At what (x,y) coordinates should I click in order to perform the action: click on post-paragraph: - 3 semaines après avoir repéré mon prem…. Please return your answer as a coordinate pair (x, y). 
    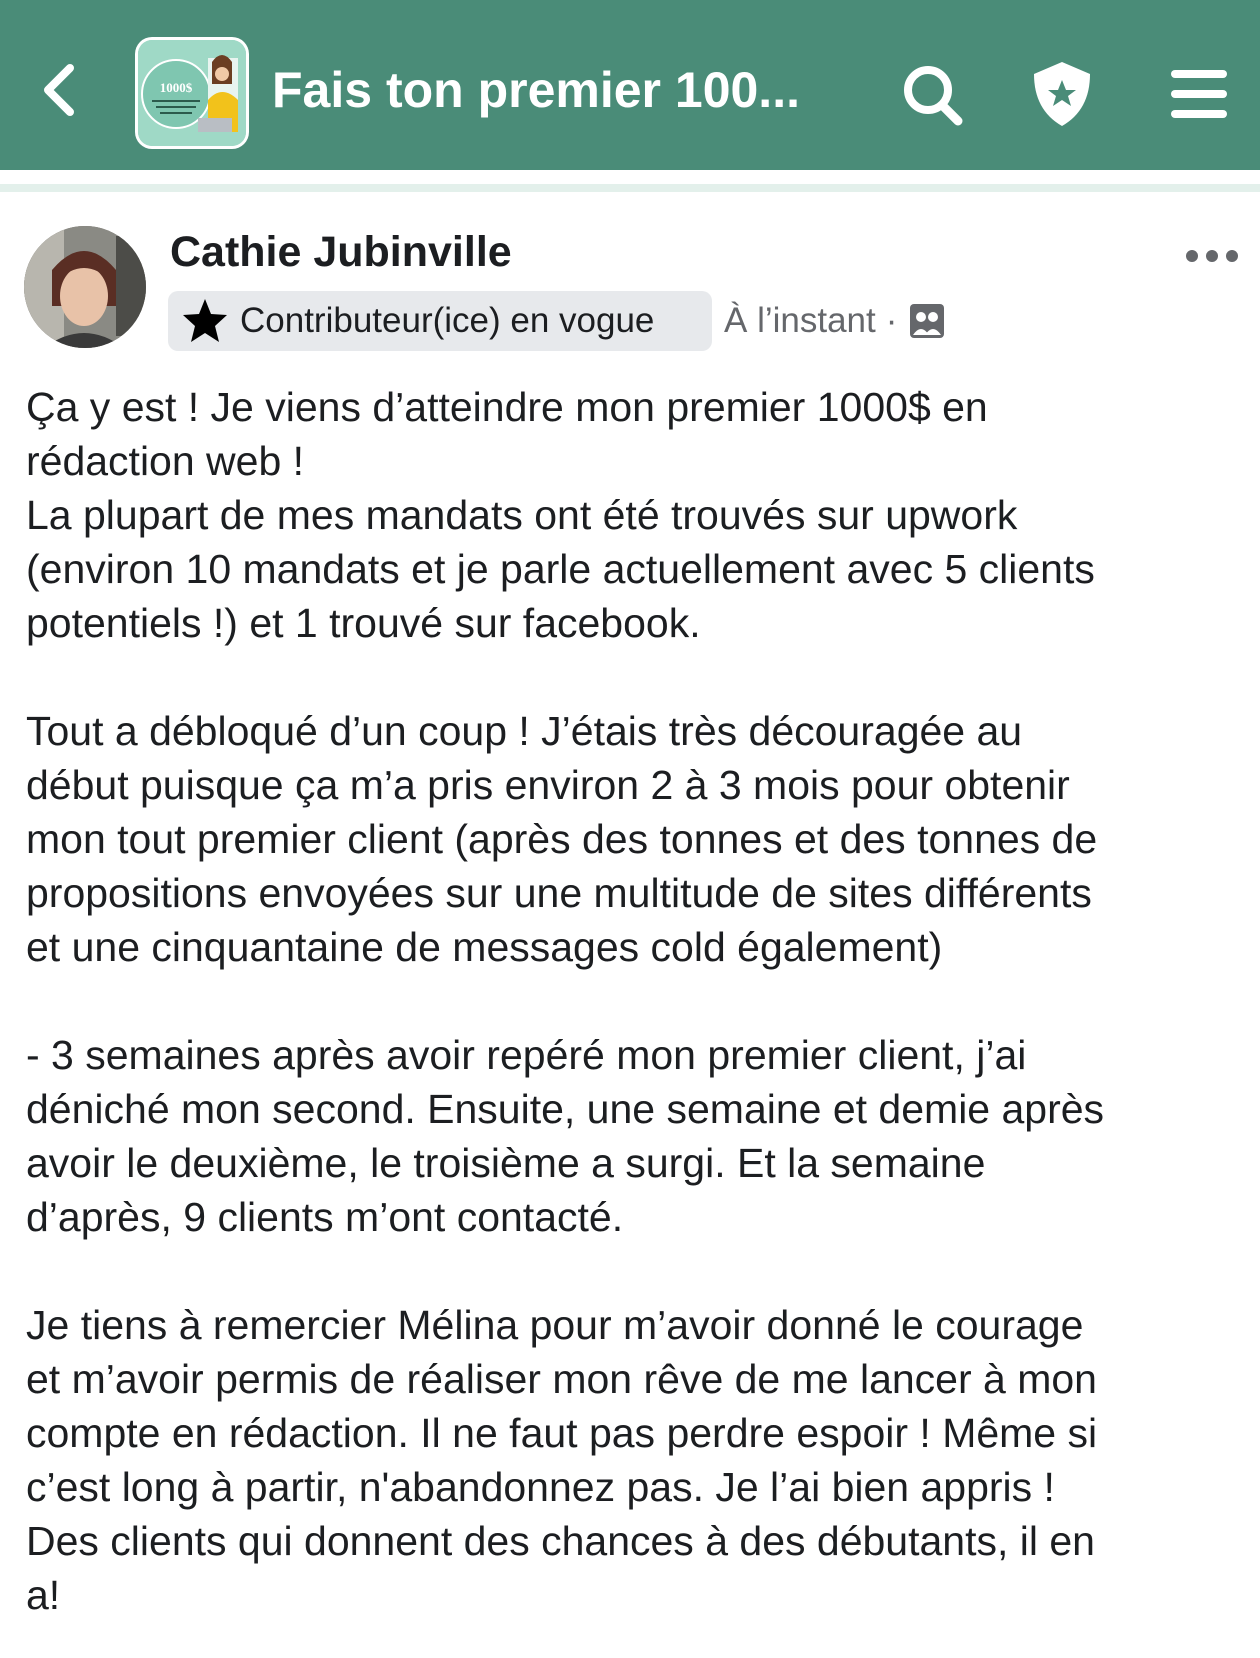
    Looking at the image, I should click on (565, 1136).